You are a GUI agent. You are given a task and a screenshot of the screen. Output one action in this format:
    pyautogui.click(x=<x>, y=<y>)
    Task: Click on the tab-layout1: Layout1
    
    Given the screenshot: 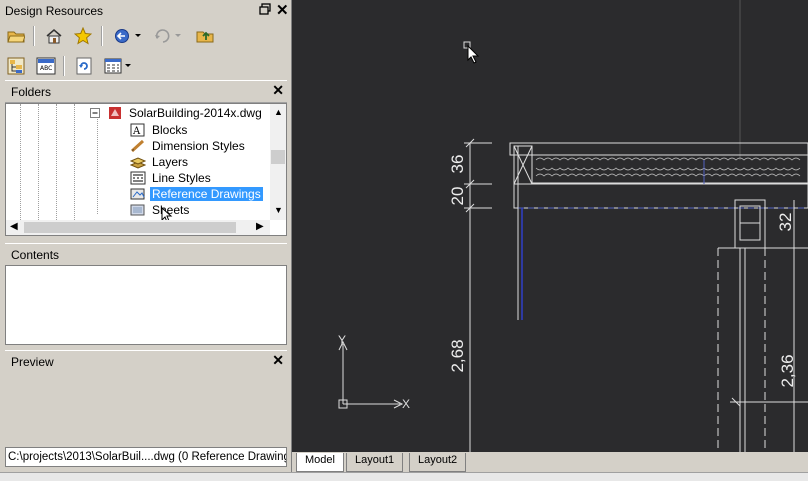 What is the action you would take?
    pyautogui.click(x=375, y=462)
    